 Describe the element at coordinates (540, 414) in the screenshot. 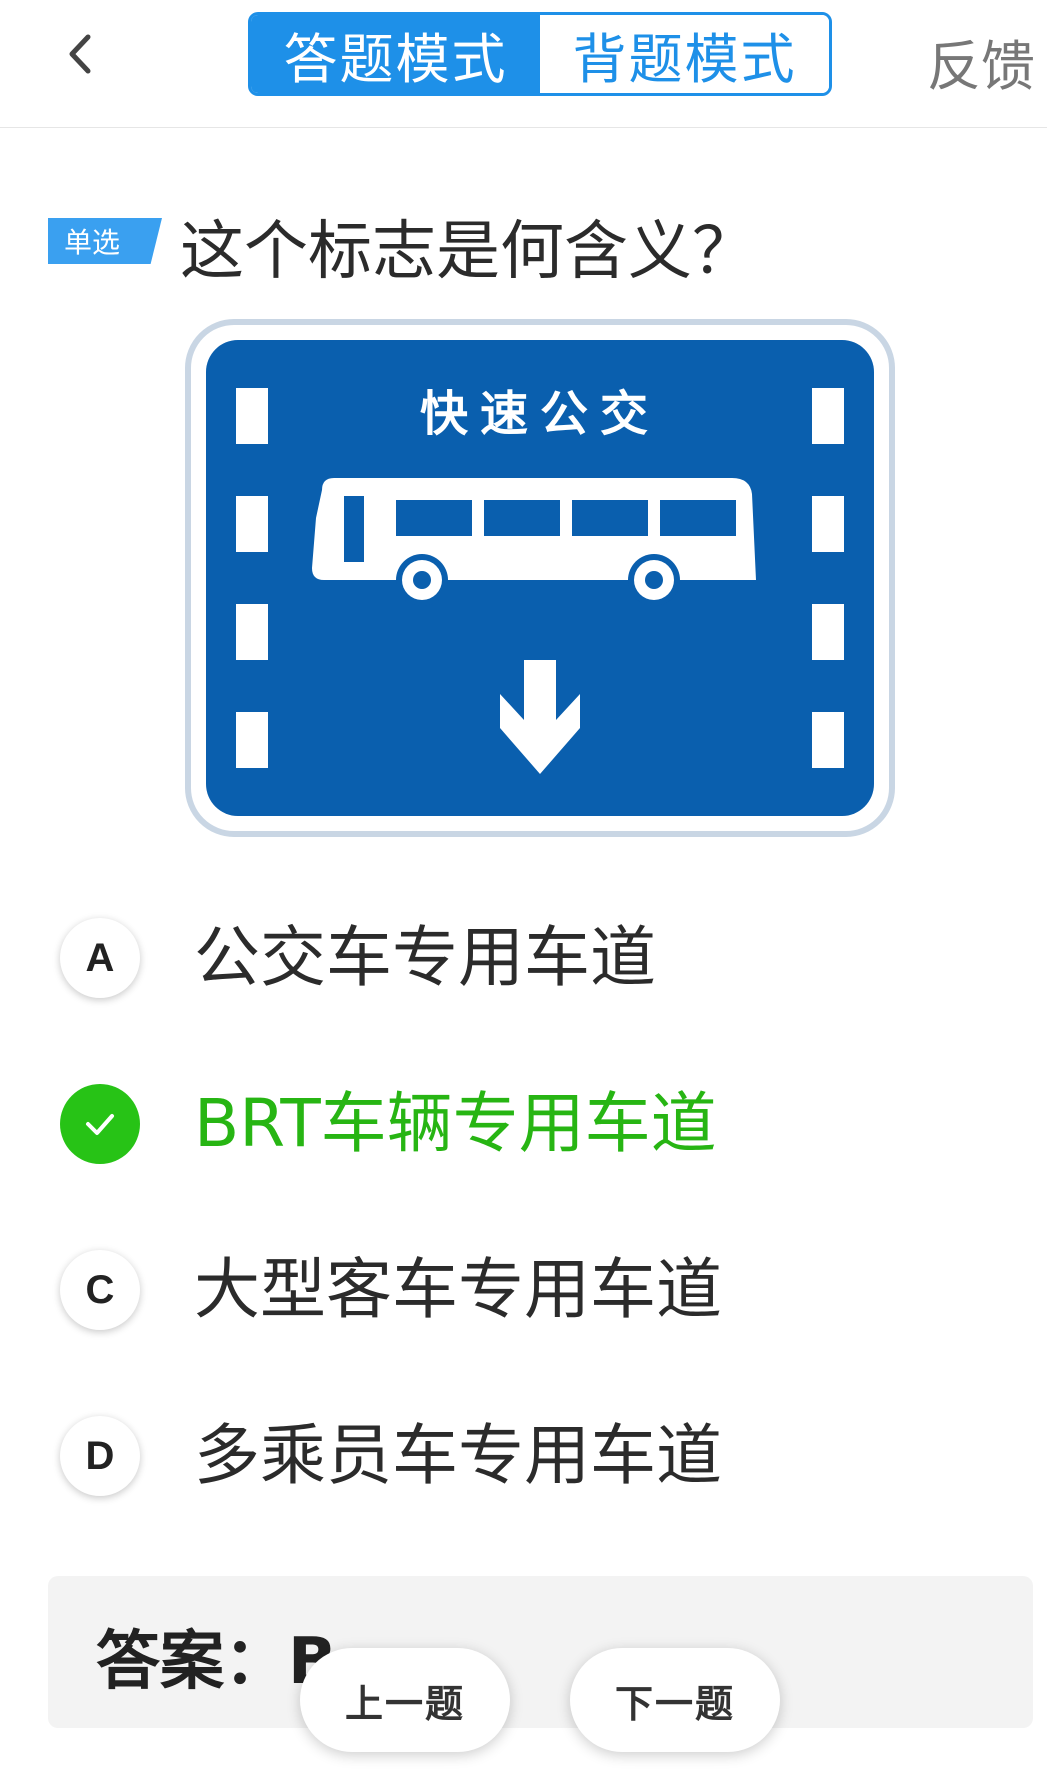

I see `sign-title: 快速公交` at that location.